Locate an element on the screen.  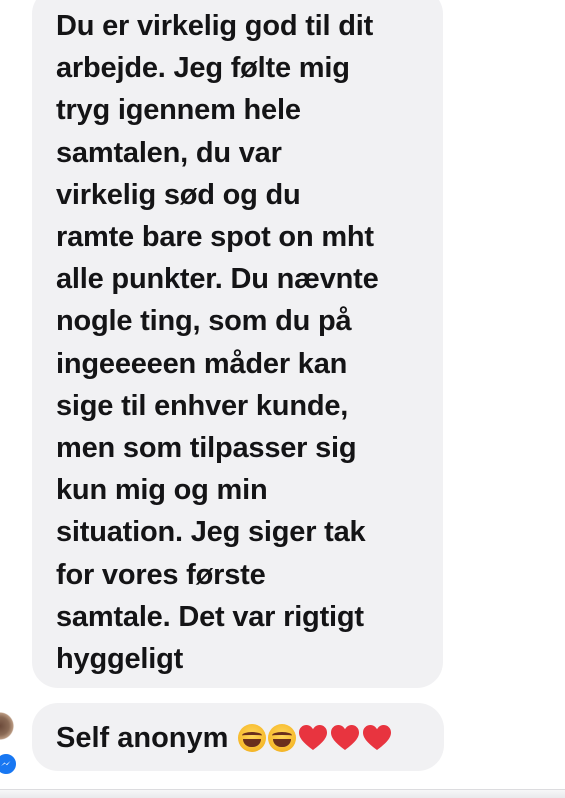
message-line: for vores første is located at coordinates (161, 574).